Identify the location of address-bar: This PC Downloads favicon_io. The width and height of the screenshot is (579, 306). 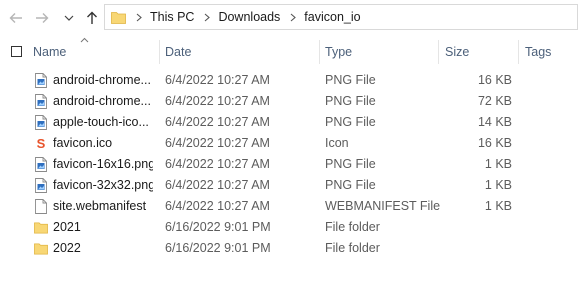
(341, 17).